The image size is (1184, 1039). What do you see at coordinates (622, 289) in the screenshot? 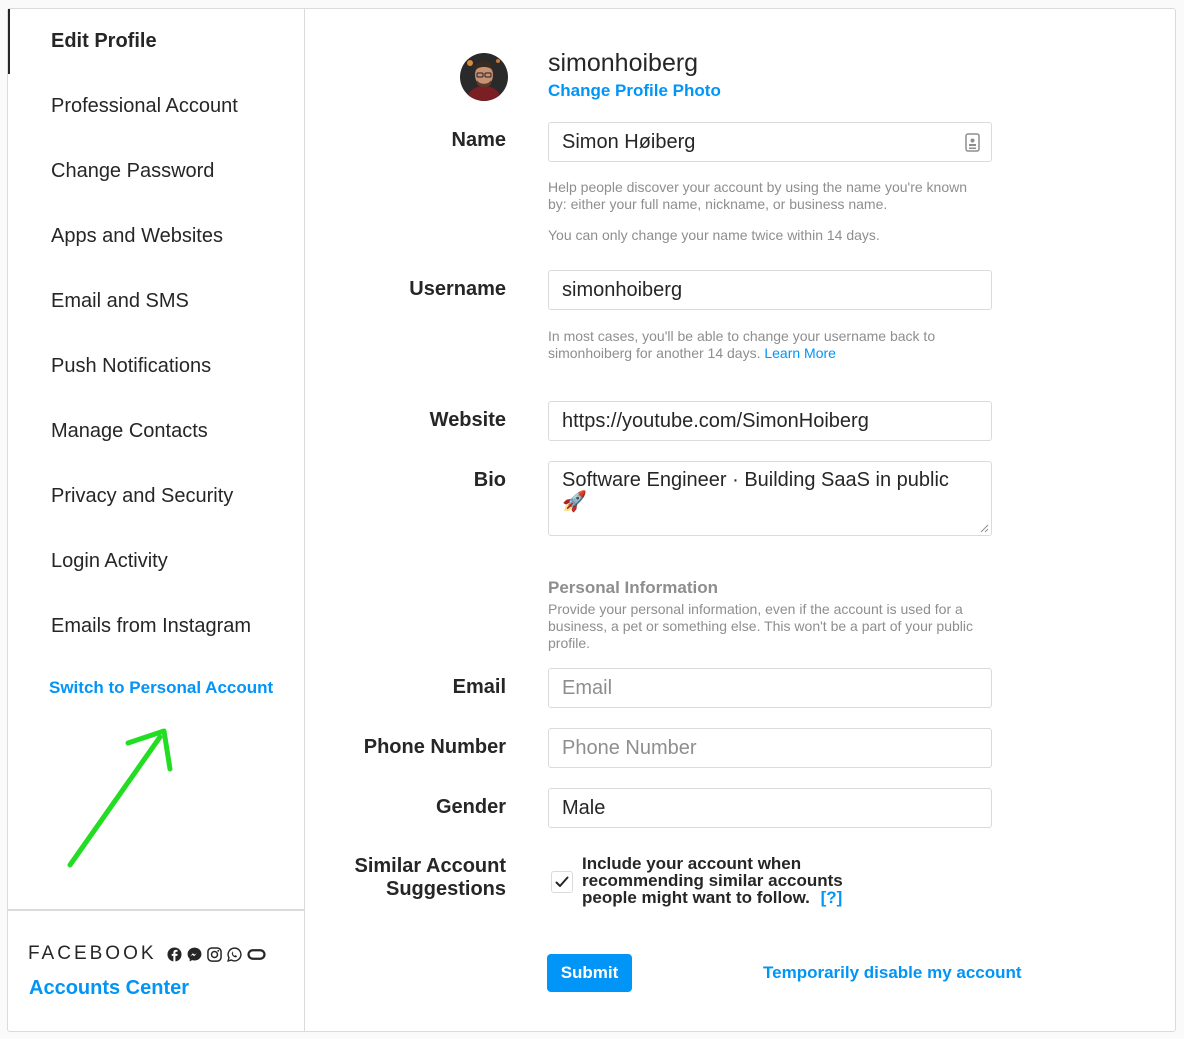
I see `username-field-value: simonhoiberg` at bounding box center [622, 289].